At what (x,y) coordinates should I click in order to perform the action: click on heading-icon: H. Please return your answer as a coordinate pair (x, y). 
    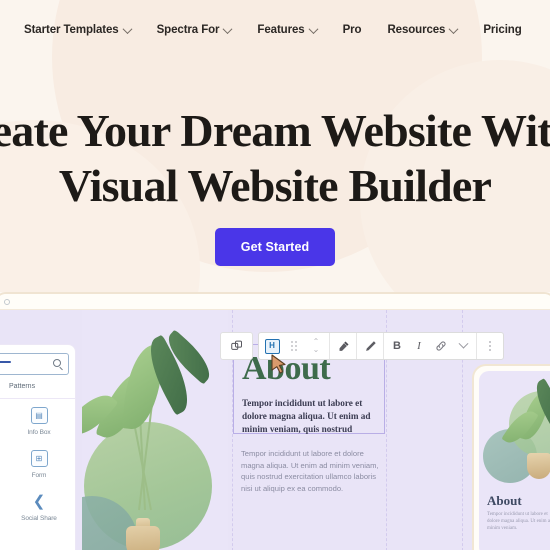
    Looking at the image, I should click on (272, 346).